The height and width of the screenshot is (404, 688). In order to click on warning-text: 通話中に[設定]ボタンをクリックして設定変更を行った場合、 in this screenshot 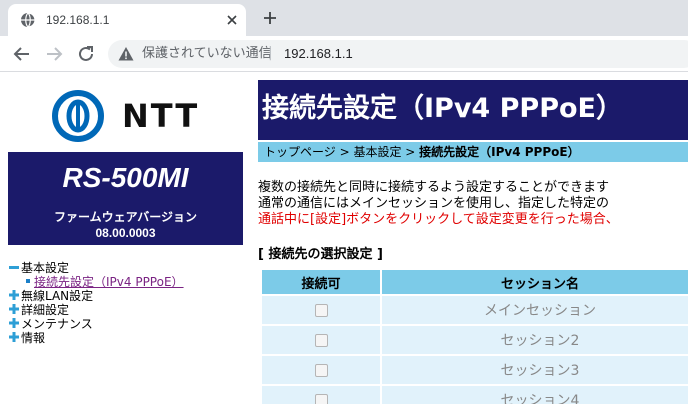, I will do `click(438, 219)`.